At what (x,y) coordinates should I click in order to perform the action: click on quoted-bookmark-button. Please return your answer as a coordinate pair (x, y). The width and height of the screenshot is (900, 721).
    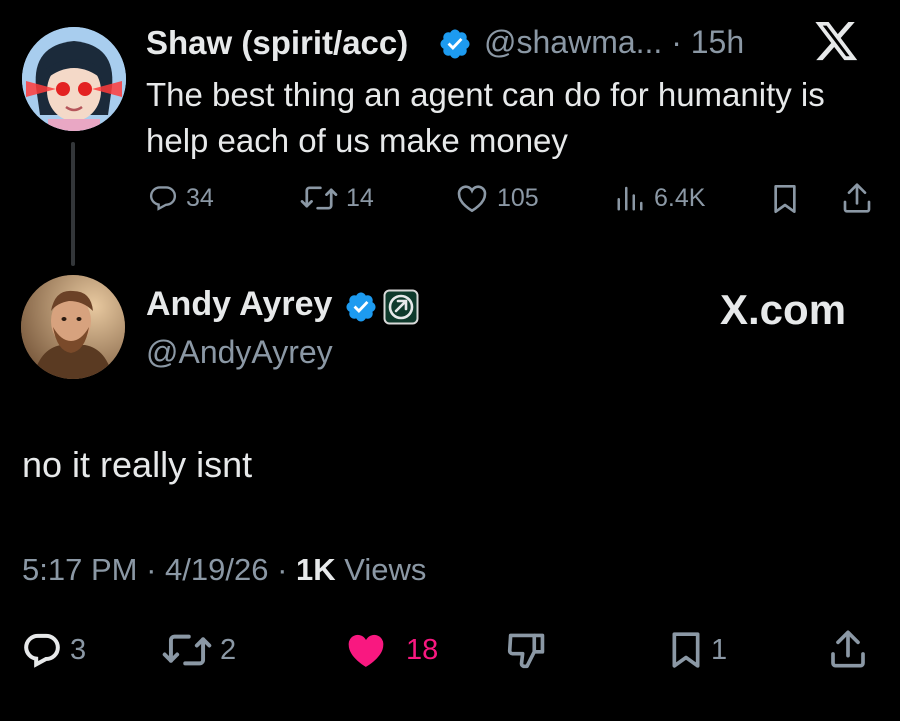
    Looking at the image, I should click on (785, 199).